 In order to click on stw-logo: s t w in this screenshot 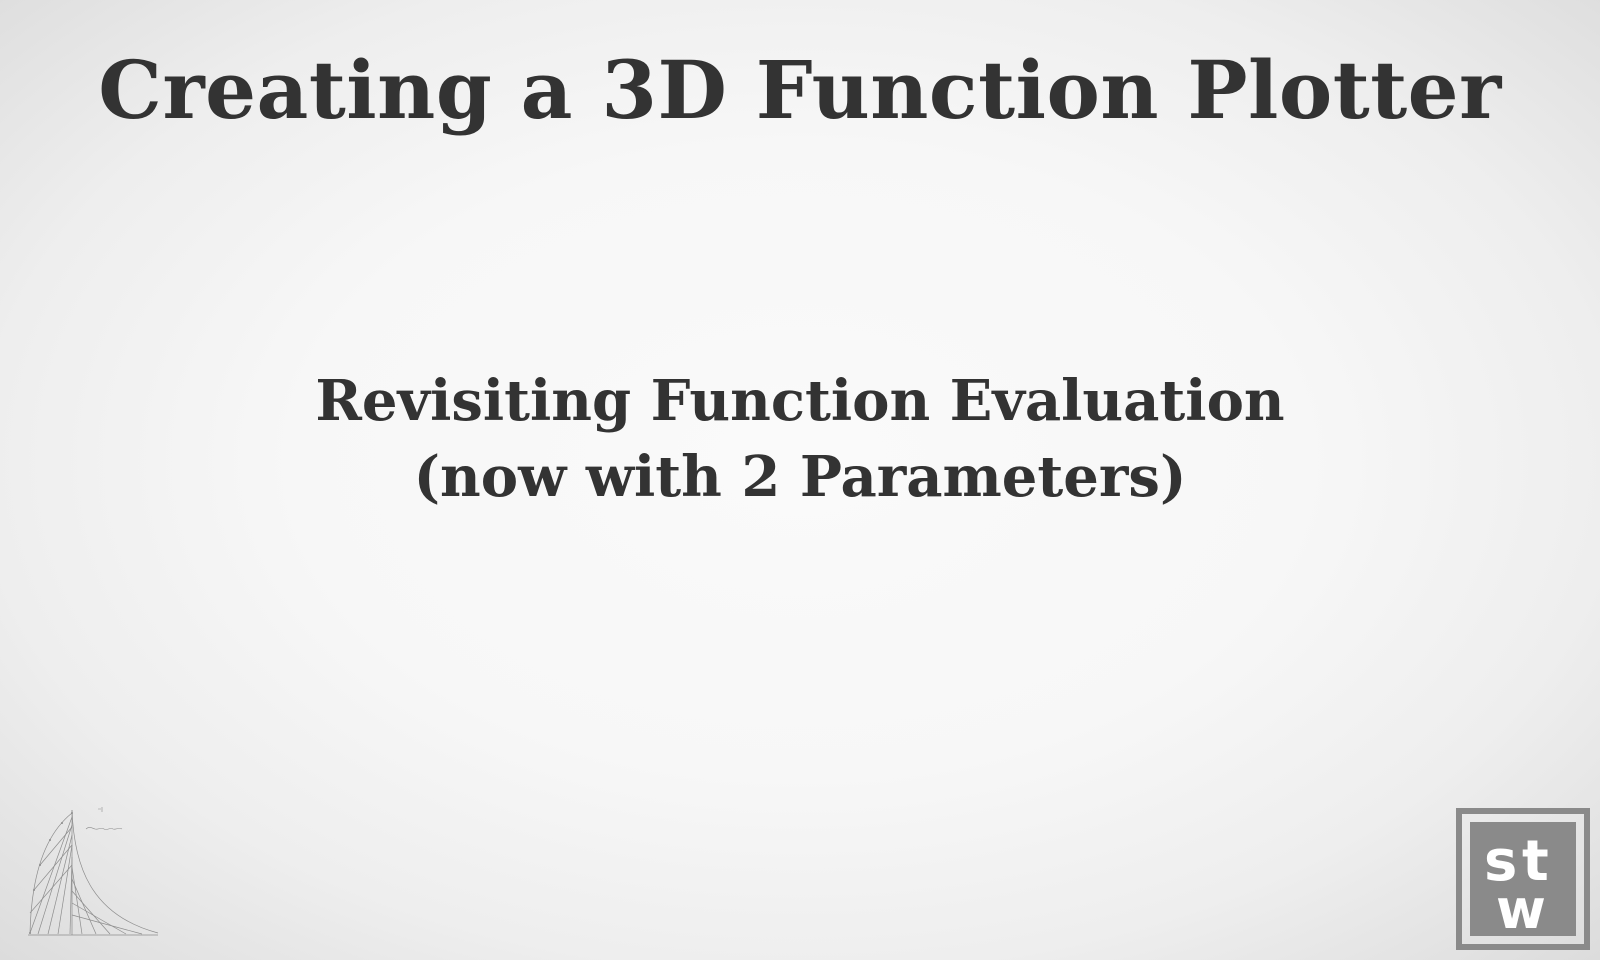, I will do `click(1523, 879)`.